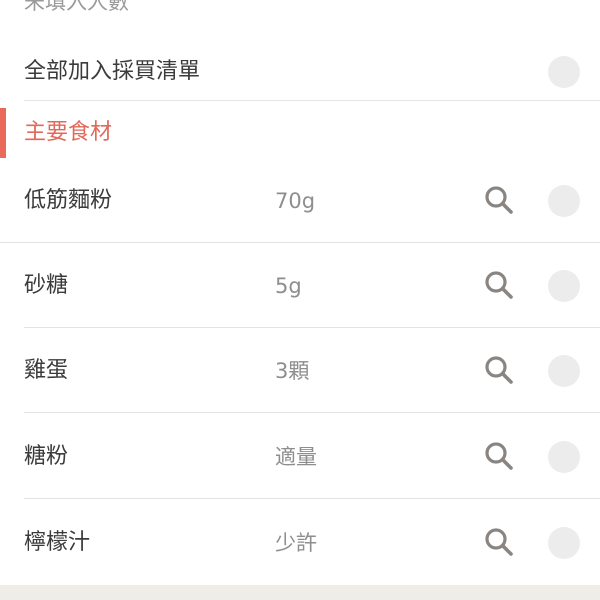 Image resolution: width=600 pixels, height=600 pixels. What do you see at coordinates (112, 71) in the screenshot?
I see `add-all-label: 全部加入採買清單` at bounding box center [112, 71].